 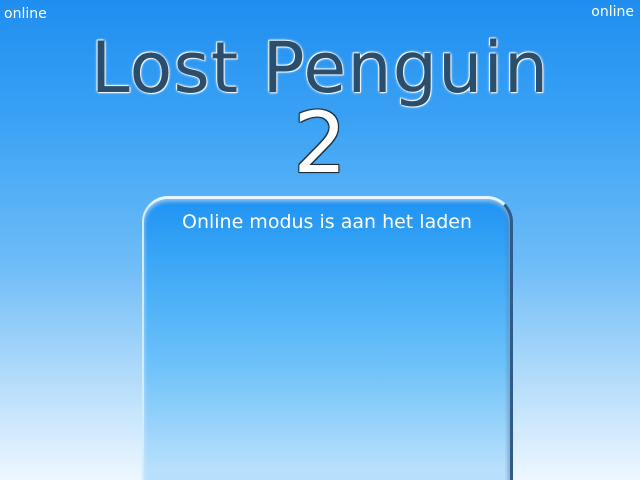 I want to click on online-status-right: online, so click(x=612, y=12).